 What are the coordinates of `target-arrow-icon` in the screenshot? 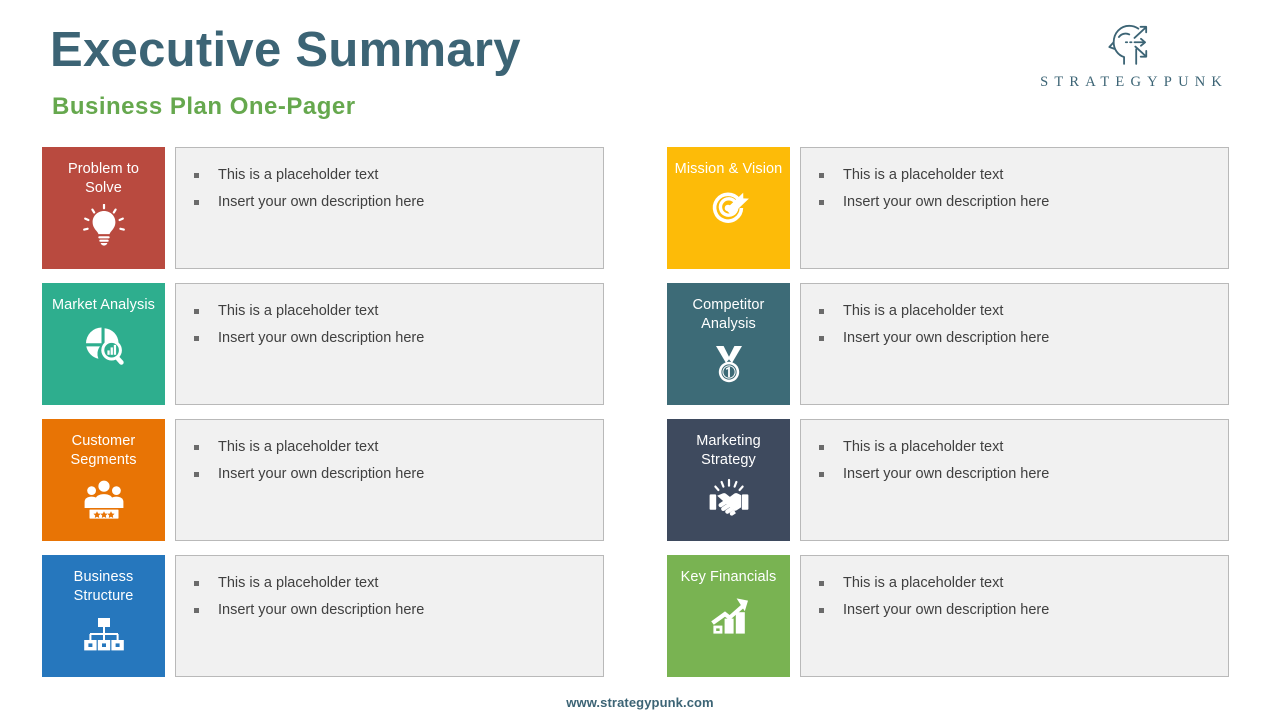 It's located at (730, 207).